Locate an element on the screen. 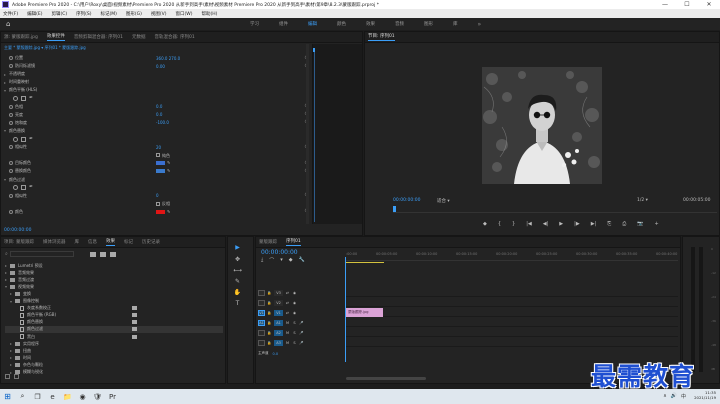  snap-icon: ⌒ is located at coordinates (271, 260).